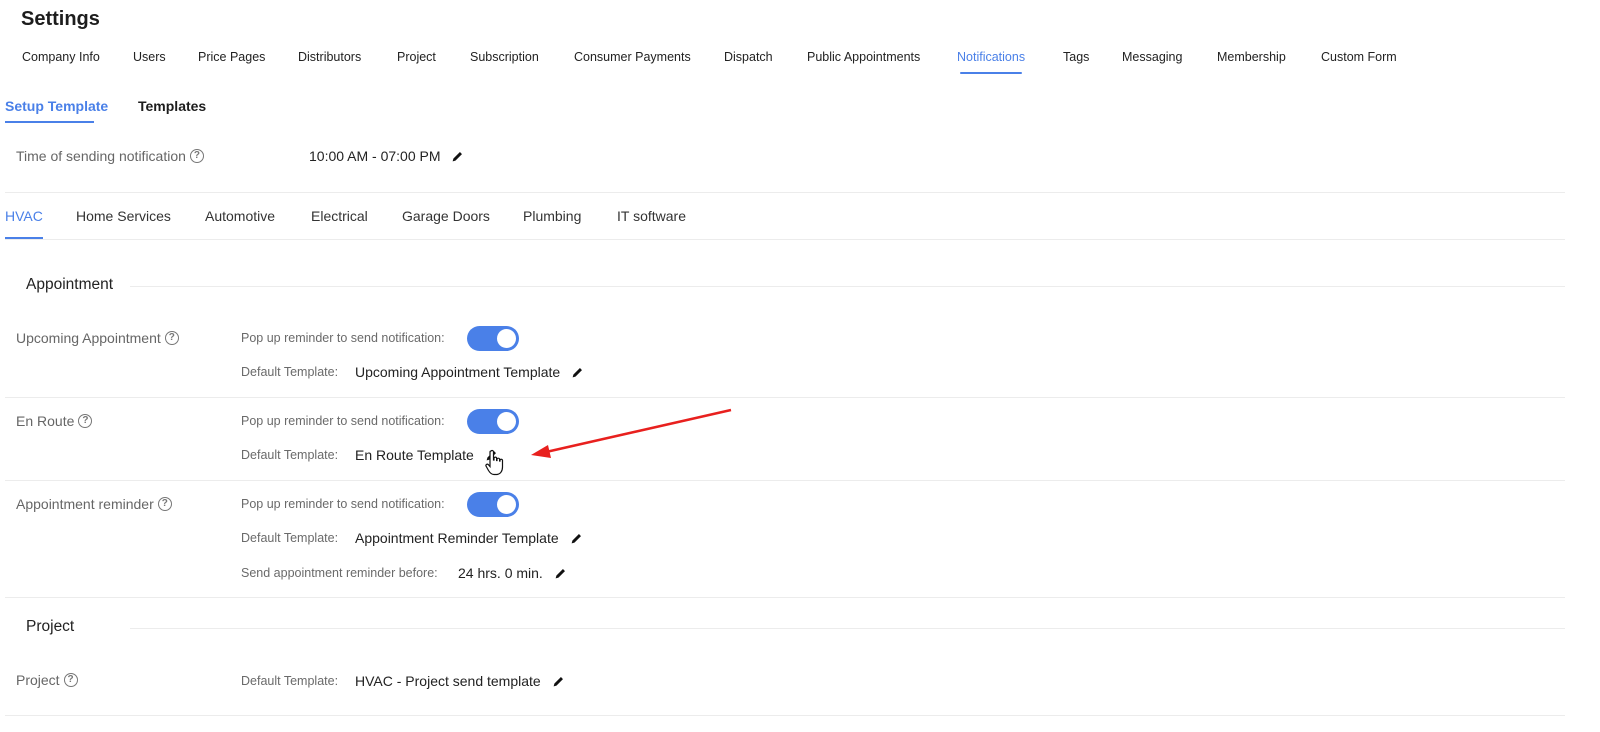  What do you see at coordinates (60, 19) in the screenshot?
I see `page-title: Settings` at bounding box center [60, 19].